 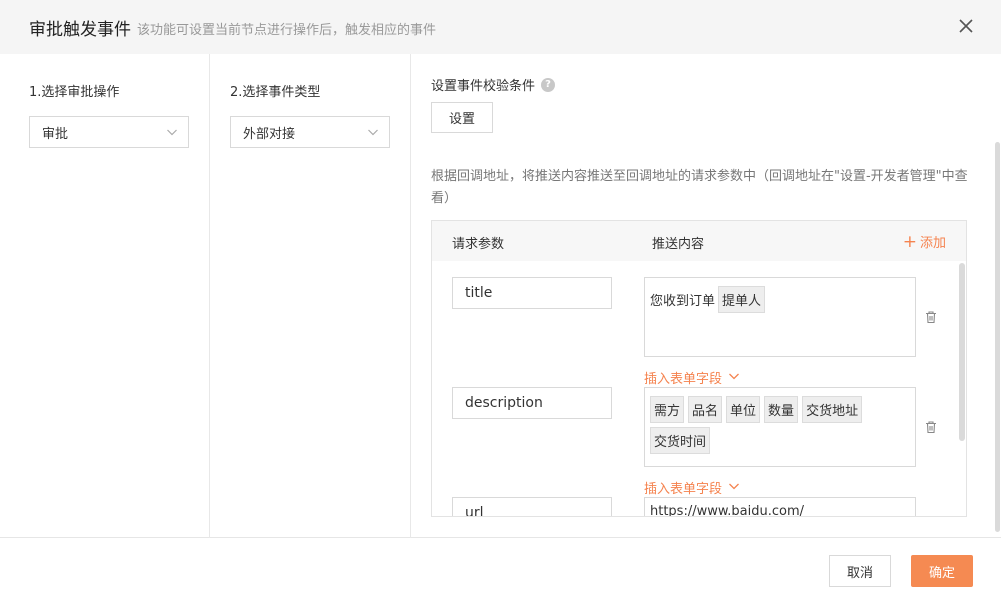 I want to click on content-field-description: 需方 品名 单位 数量 交货地址 交货时间, so click(x=780, y=427).